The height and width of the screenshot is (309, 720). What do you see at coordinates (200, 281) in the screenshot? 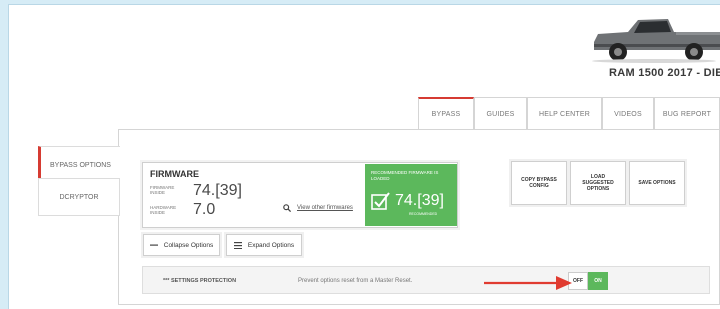
I see `settings-protection-title: *** SETTINGS PROTECTION` at bounding box center [200, 281].